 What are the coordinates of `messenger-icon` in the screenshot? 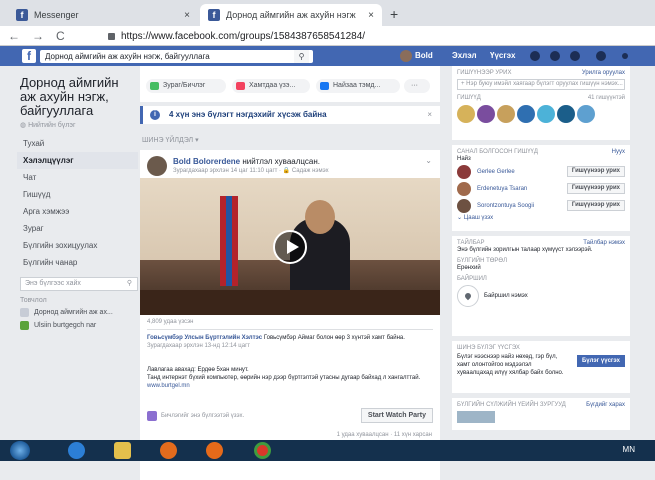 It's located at (555, 56).